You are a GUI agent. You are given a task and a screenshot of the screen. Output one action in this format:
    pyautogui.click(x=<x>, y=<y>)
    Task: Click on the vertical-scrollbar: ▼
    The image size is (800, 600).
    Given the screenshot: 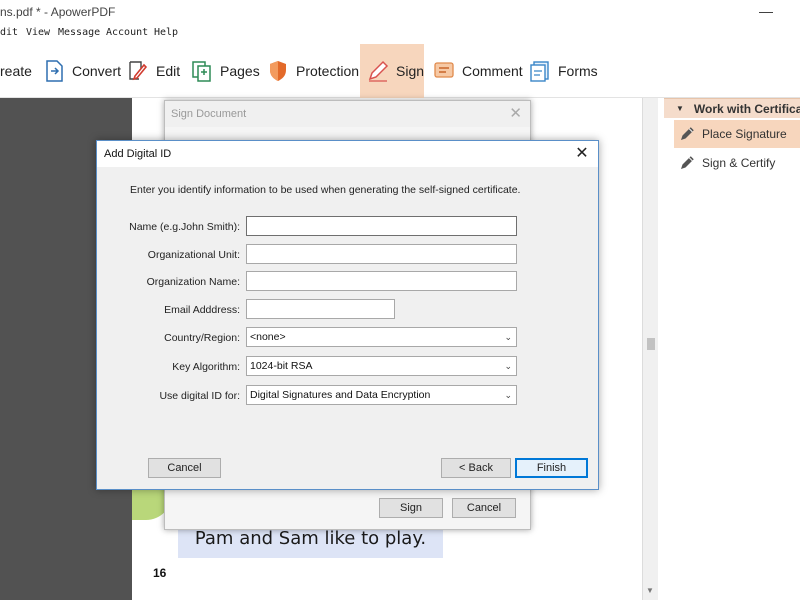 What is the action you would take?
    pyautogui.click(x=650, y=349)
    